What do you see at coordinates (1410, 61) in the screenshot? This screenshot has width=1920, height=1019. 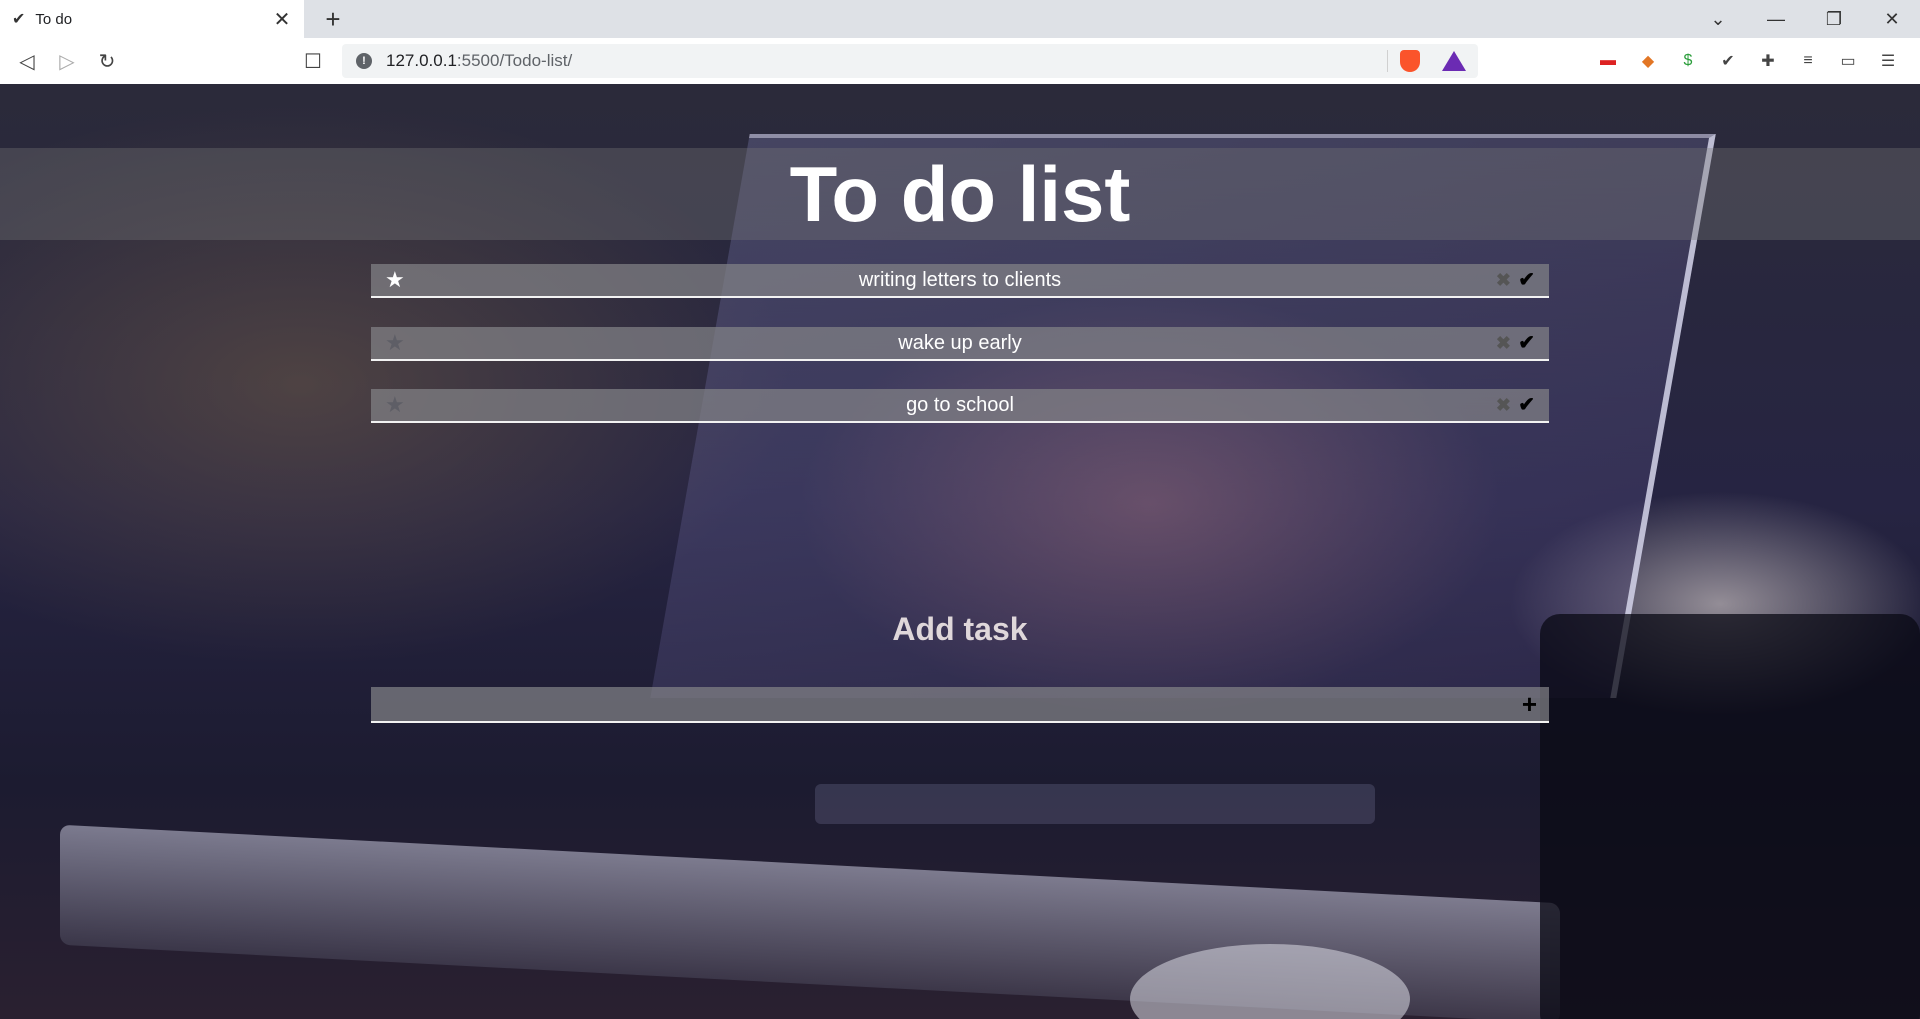 I see `brave-shields-icon` at bounding box center [1410, 61].